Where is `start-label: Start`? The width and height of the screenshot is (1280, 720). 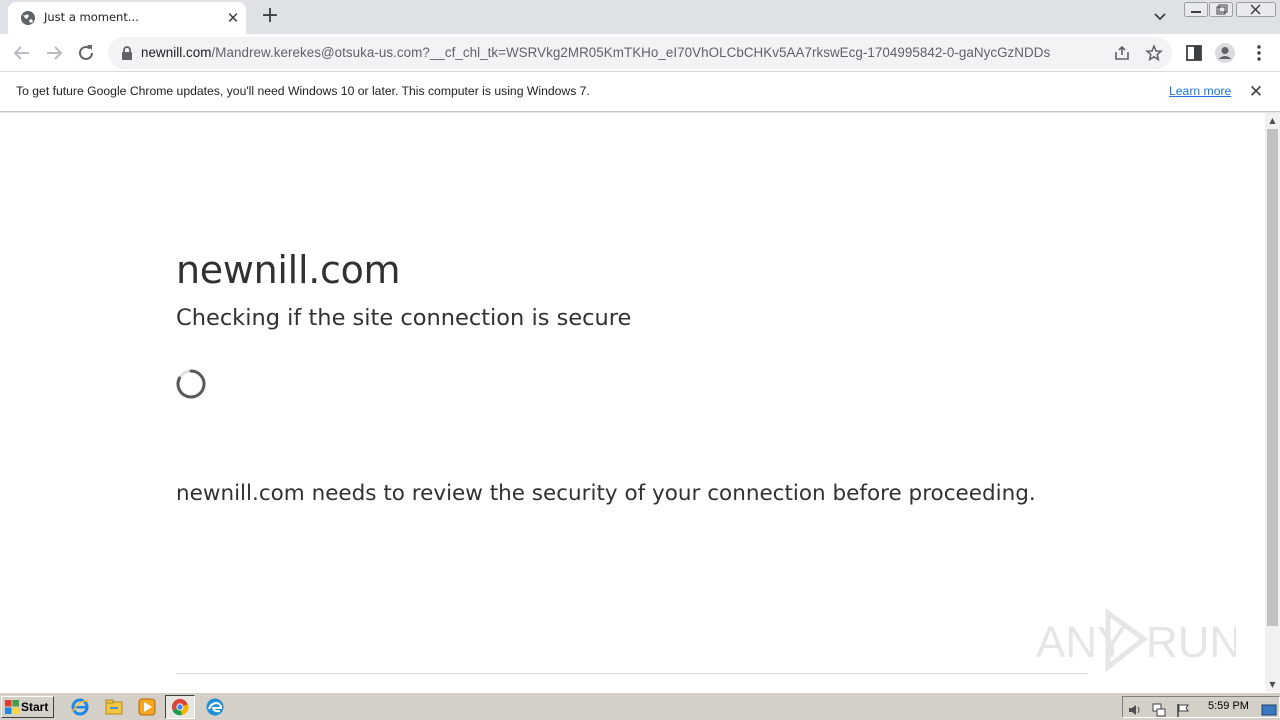 start-label: Start is located at coordinates (35, 707).